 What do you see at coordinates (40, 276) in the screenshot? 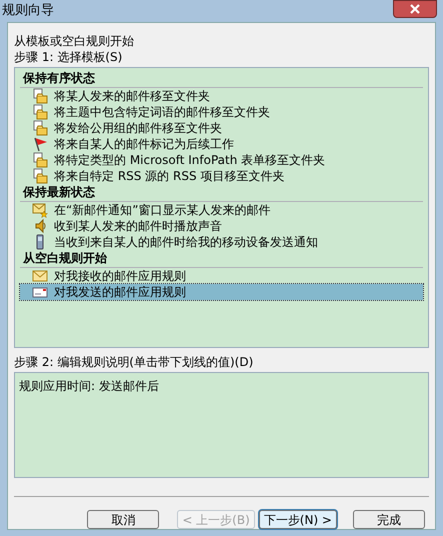
I see `envelope-icon` at bounding box center [40, 276].